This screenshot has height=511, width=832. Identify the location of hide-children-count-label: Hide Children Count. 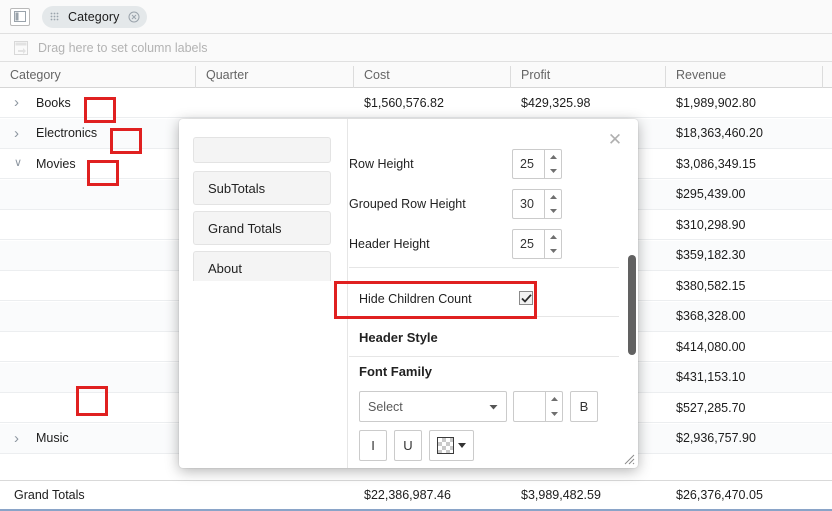
(415, 299).